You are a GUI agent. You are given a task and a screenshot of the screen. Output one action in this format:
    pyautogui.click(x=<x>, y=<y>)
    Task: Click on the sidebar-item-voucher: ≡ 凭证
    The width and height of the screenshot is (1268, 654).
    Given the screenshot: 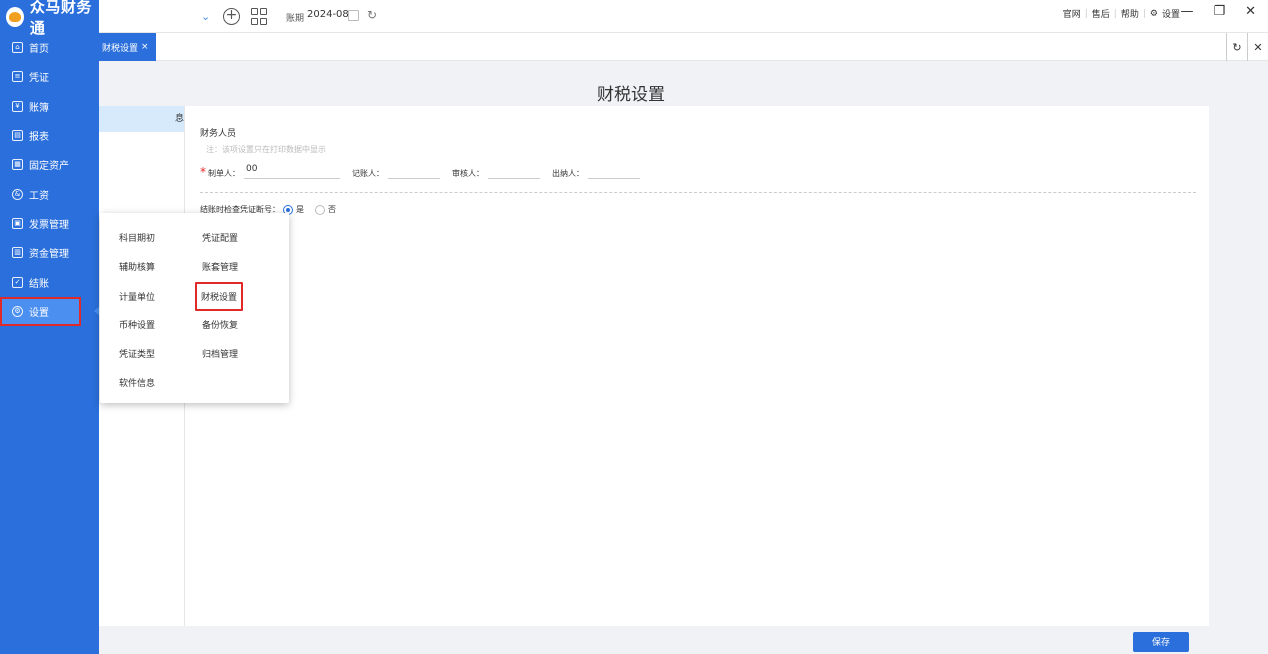 What is the action you would take?
    pyautogui.click(x=49, y=76)
    